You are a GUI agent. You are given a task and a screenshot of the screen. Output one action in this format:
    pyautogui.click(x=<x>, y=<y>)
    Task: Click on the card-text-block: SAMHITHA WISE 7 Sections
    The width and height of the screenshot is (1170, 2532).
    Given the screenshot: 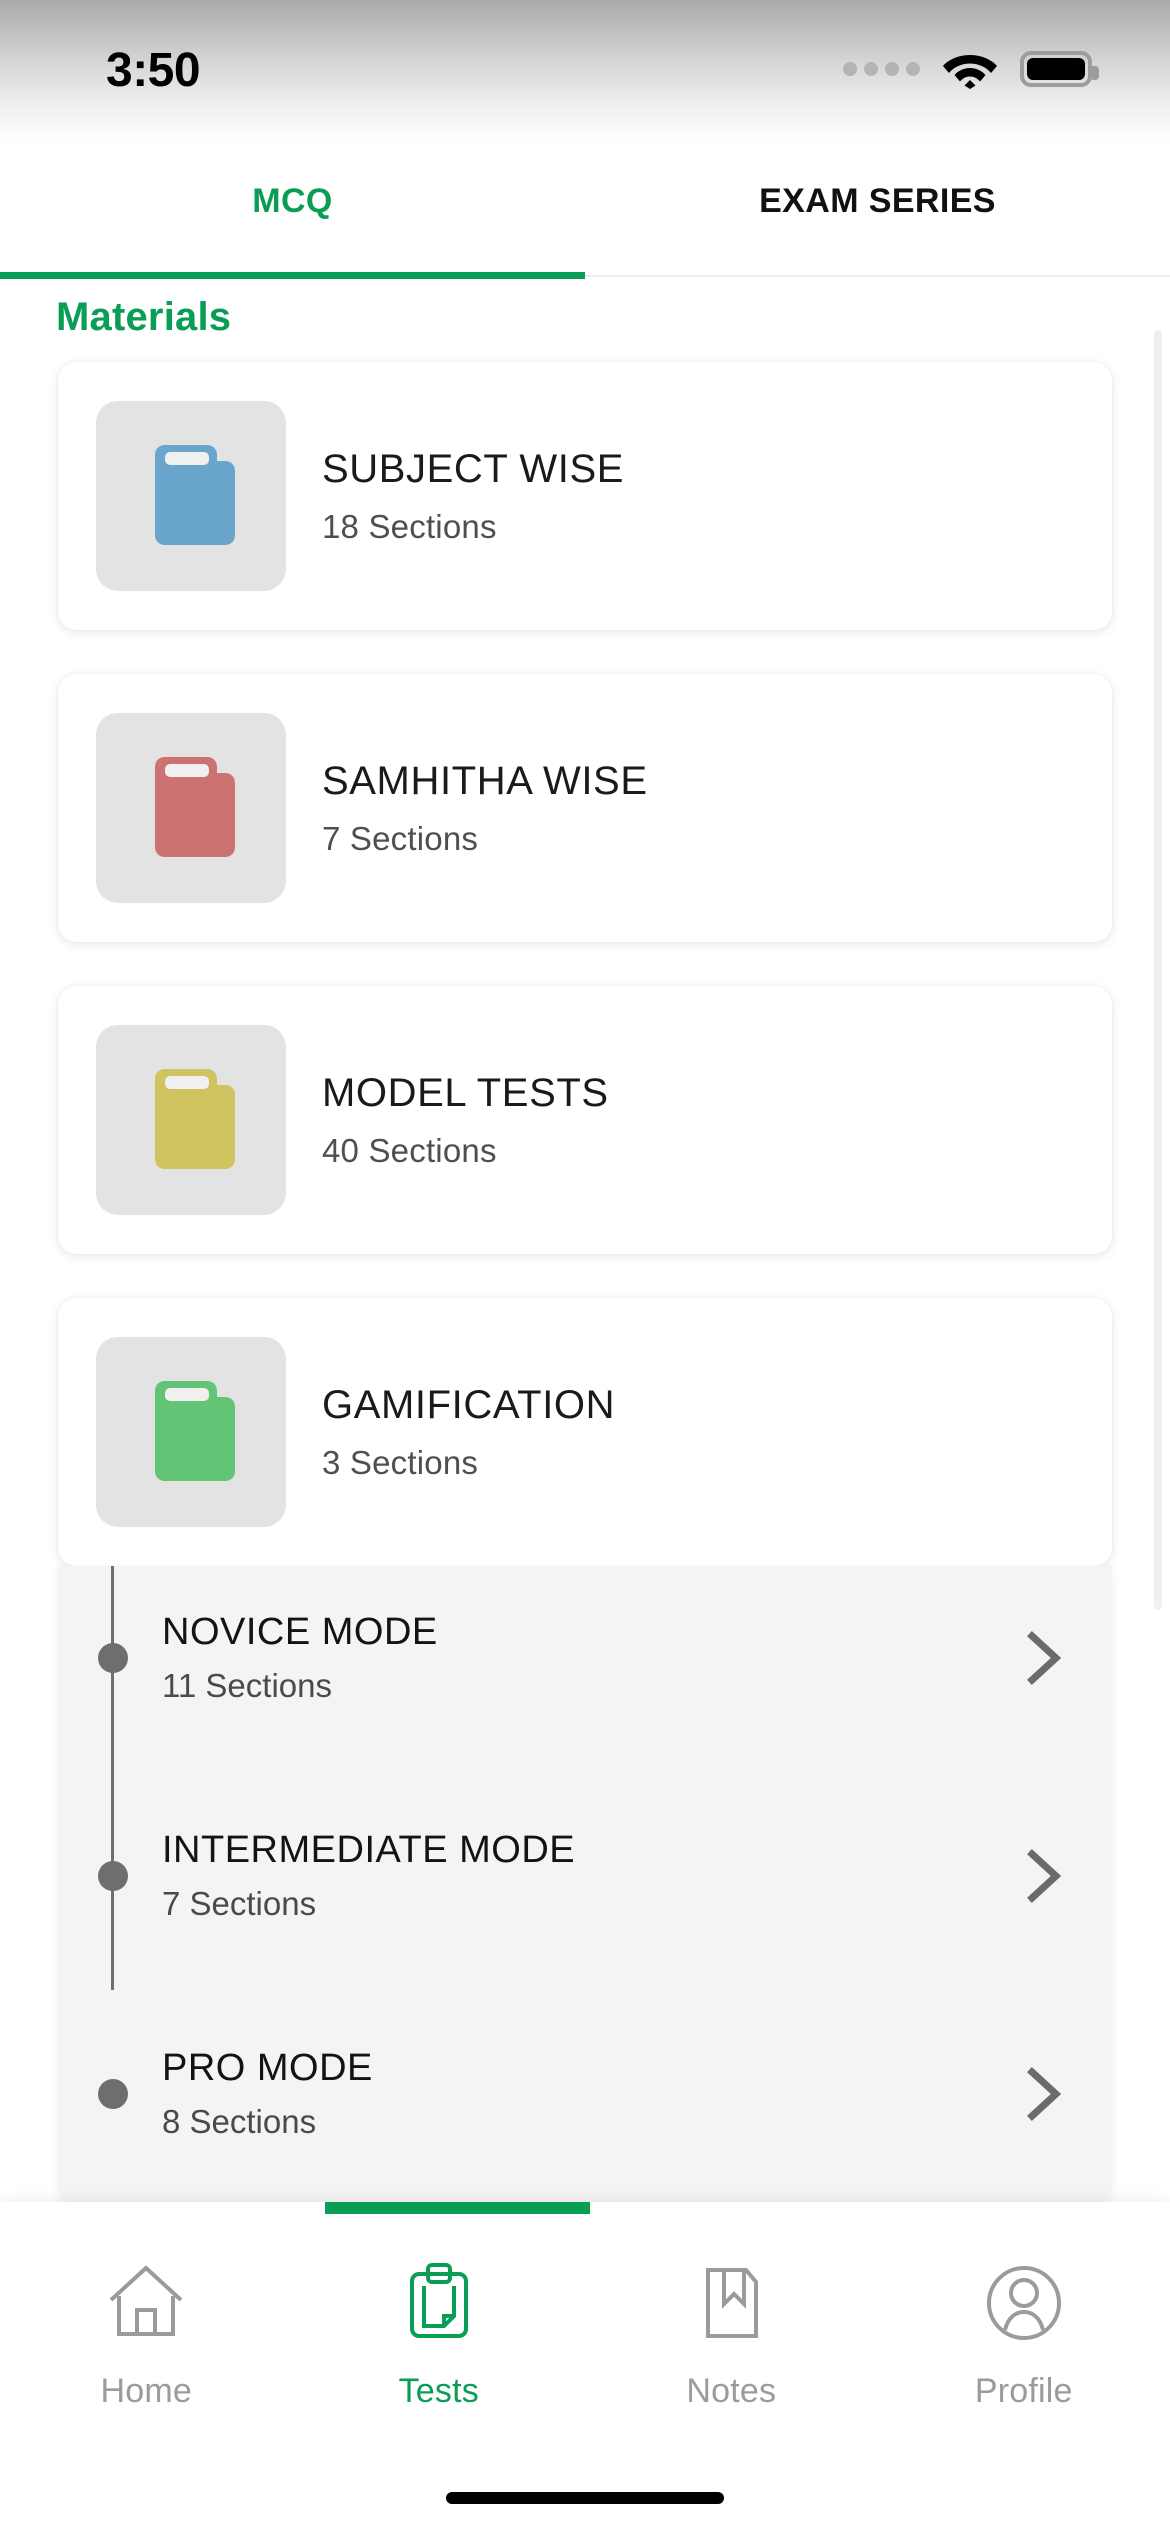 What is the action you would take?
    pyautogui.click(x=467, y=808)
    